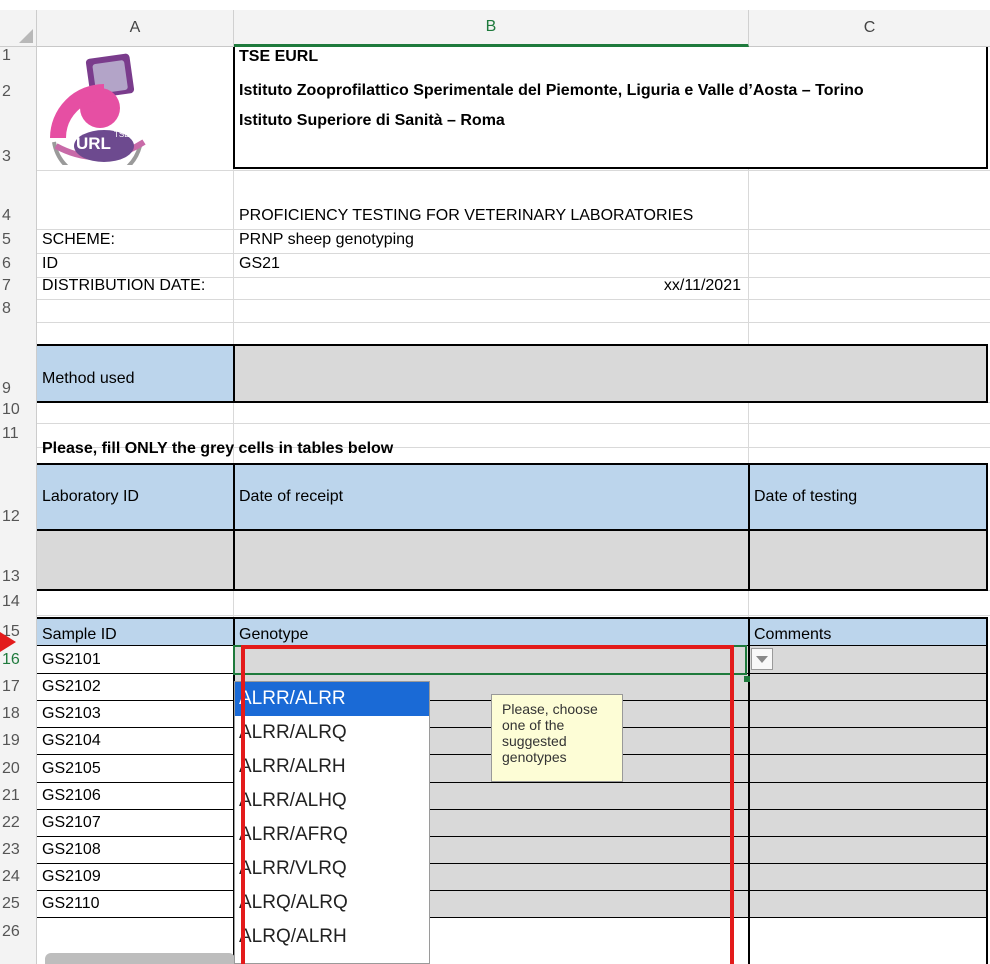 The image size is (990, 964). I want to click on sample-id-header: Sample ID, so click(79, 634).